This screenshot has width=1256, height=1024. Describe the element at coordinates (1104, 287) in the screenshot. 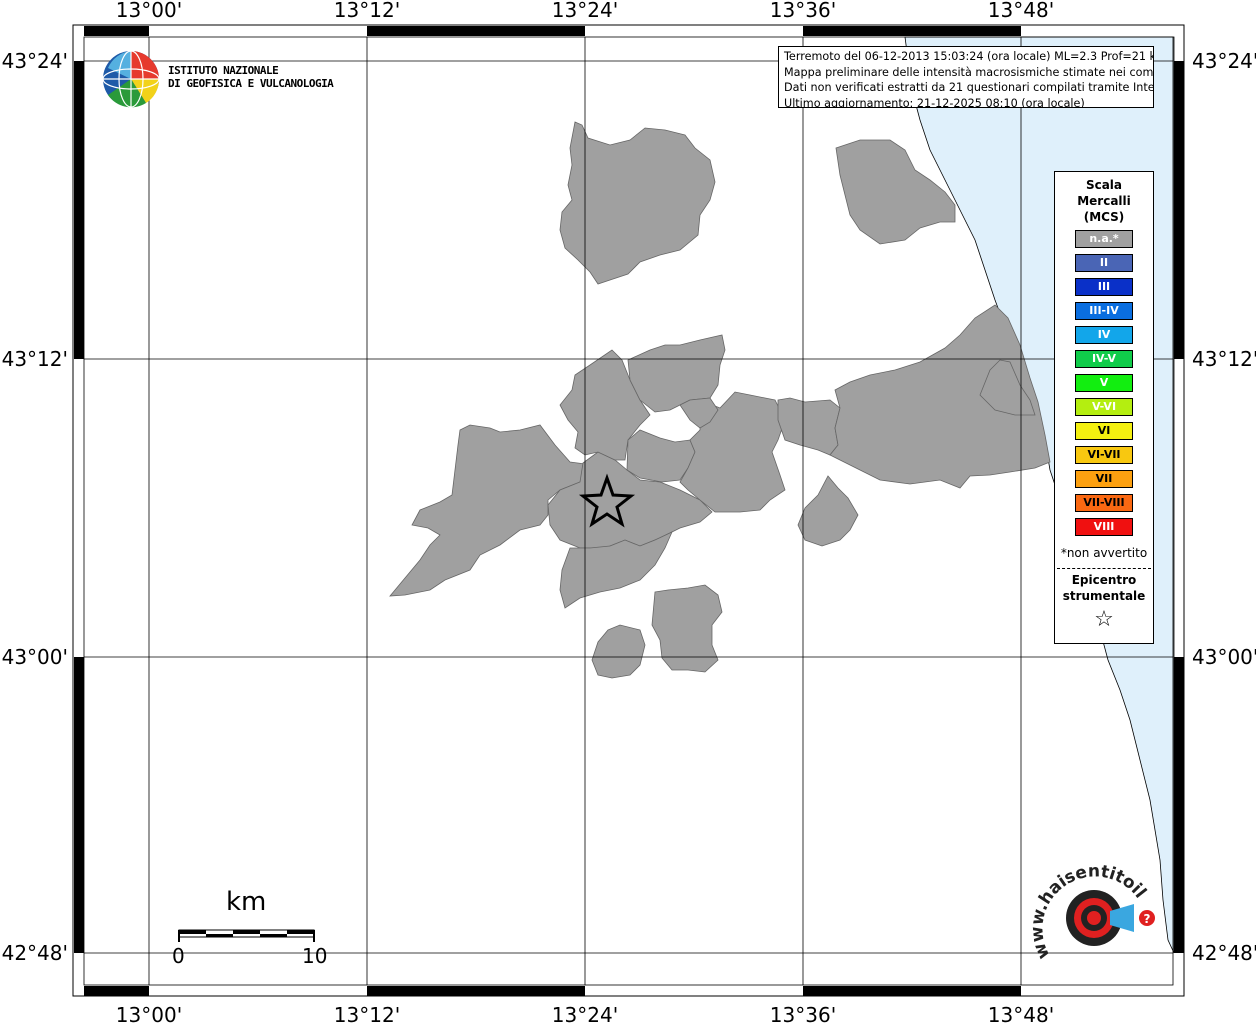

I see `legend-item: III` at that location.